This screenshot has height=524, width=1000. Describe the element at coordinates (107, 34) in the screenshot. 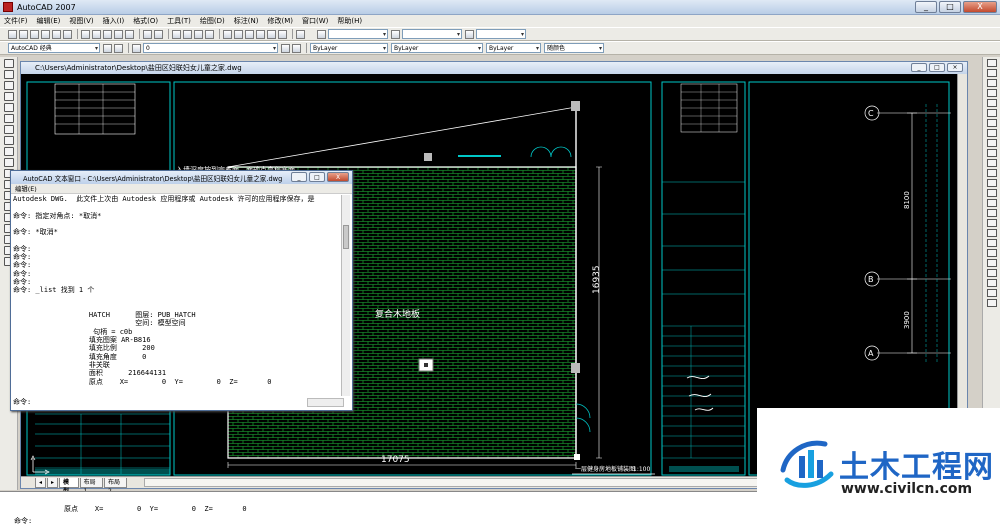

I see `paste-icon` at that location.